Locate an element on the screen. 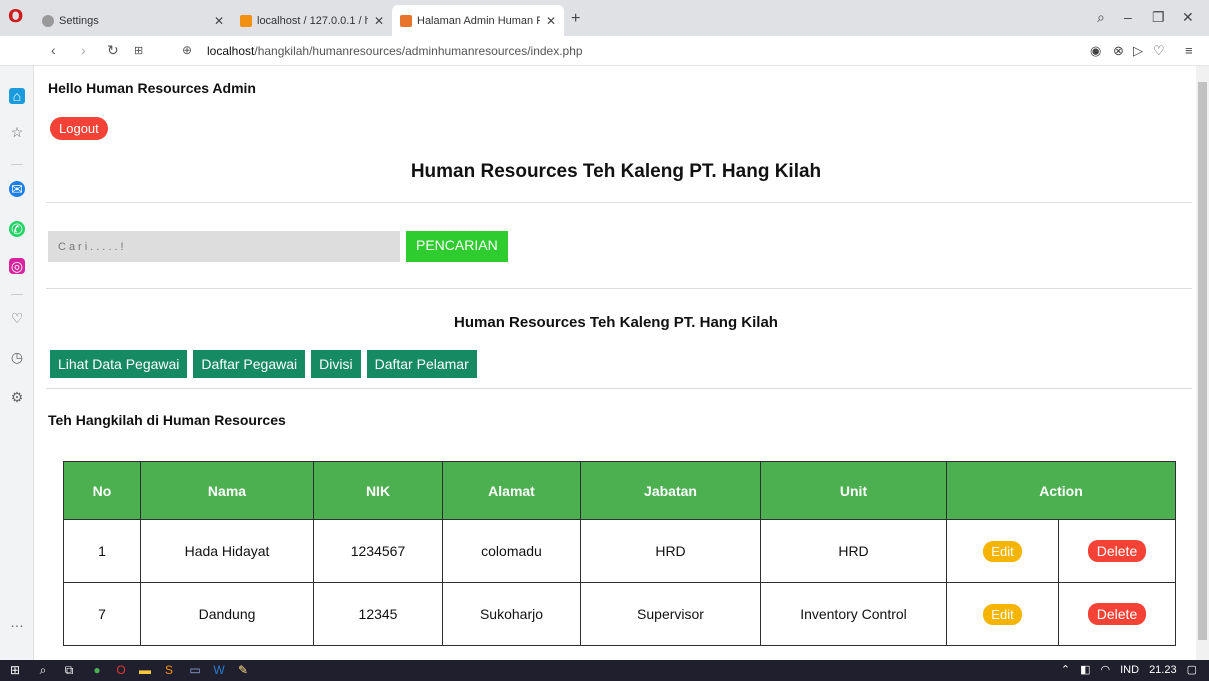 The height and width of the screenshot is (681, 1209). wifi-icon: ◠ is located at coordinates (1106, 669).